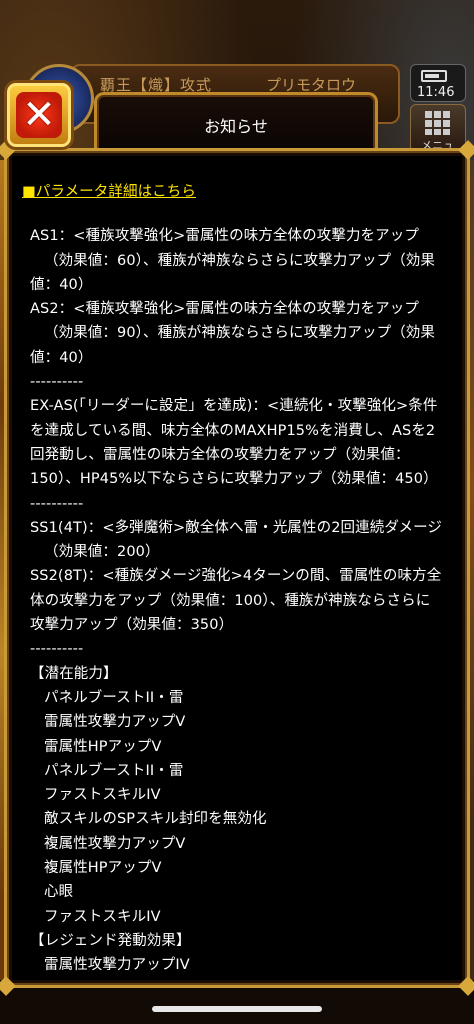  I want to click on skill-line: SS2(8T)：<種族ダメージ強化>4ターンの間、雷属性の味方全, so click(236, 576).